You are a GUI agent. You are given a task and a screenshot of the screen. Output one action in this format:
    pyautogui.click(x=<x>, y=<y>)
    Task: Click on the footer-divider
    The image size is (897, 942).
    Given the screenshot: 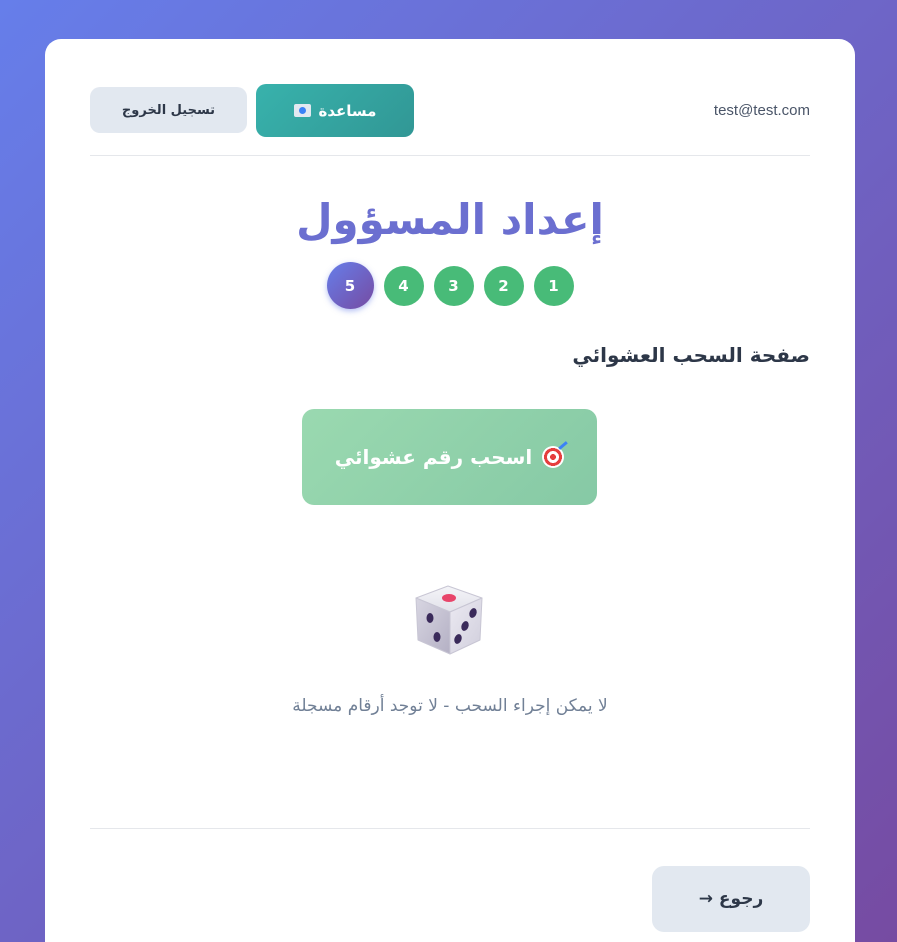 What is the action you would take?
    pyautogui.click(x=450, y=828)
    